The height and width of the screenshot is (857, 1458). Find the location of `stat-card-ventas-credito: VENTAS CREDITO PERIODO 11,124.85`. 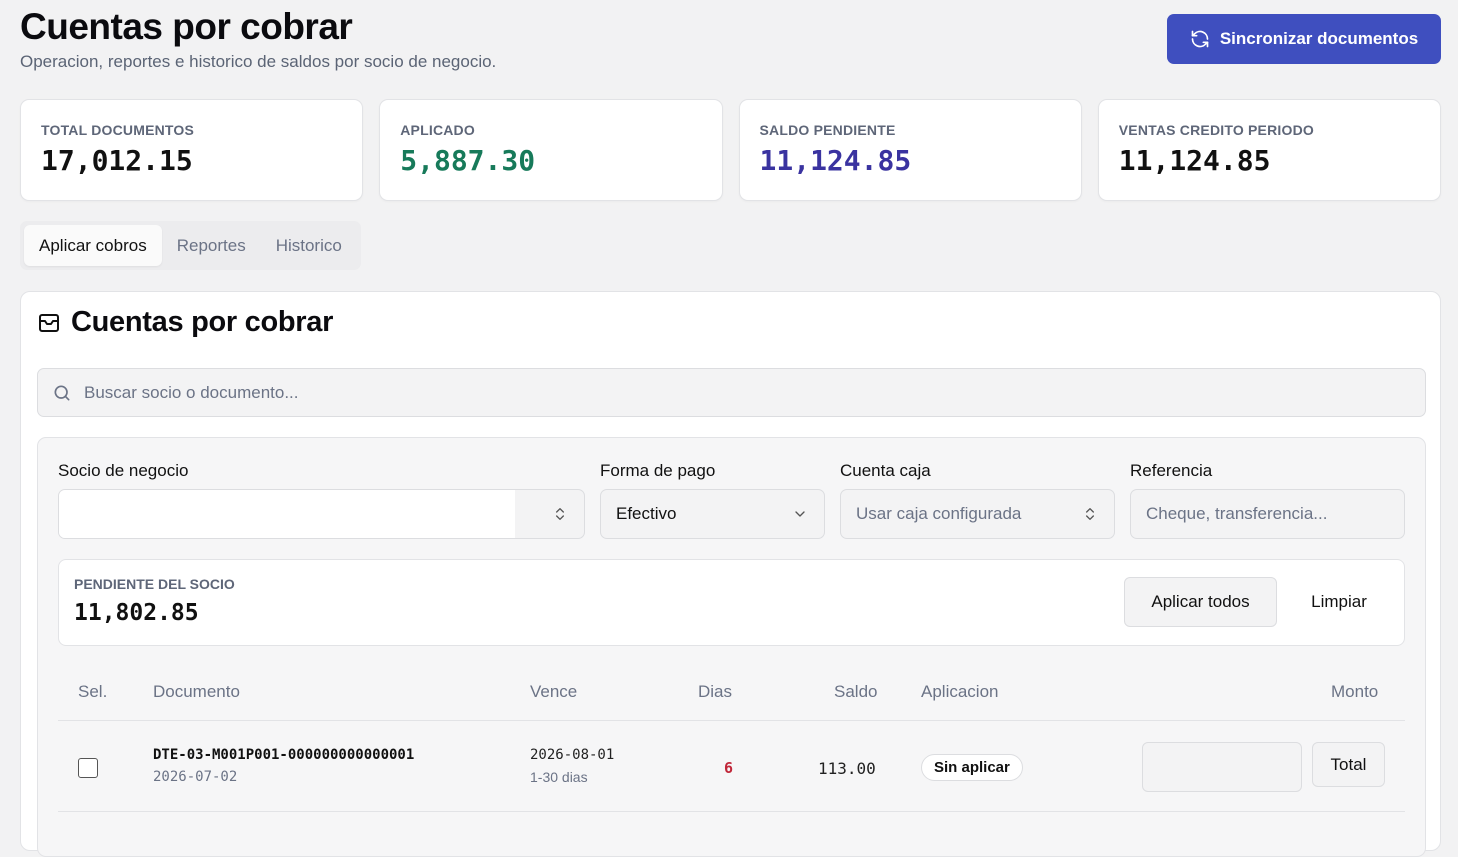

stat-card-ventas-credito: VENTAS CREDITO PERIODO 11,124.85 is located at coordinates (1269, 150).